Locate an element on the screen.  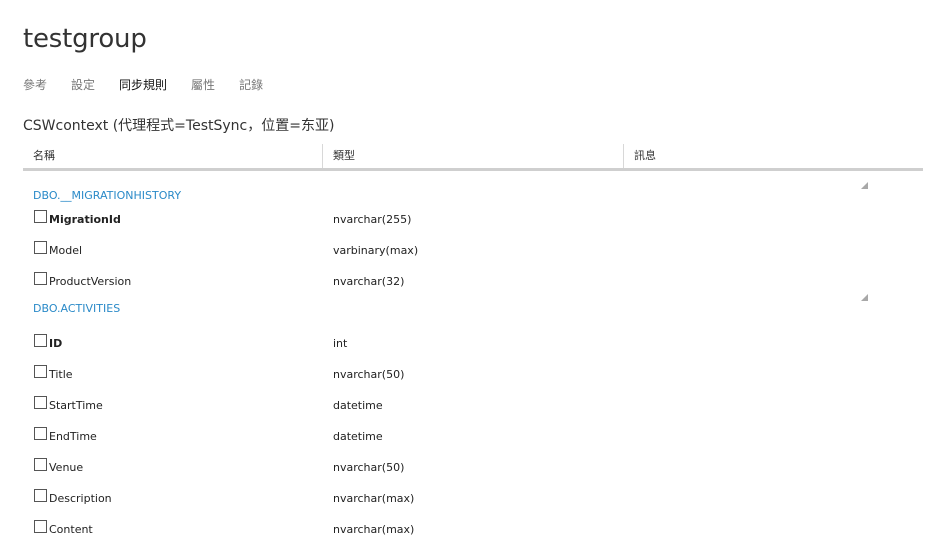
column-type-cell: nvarchar(255) is located at coordinates (372, 219).